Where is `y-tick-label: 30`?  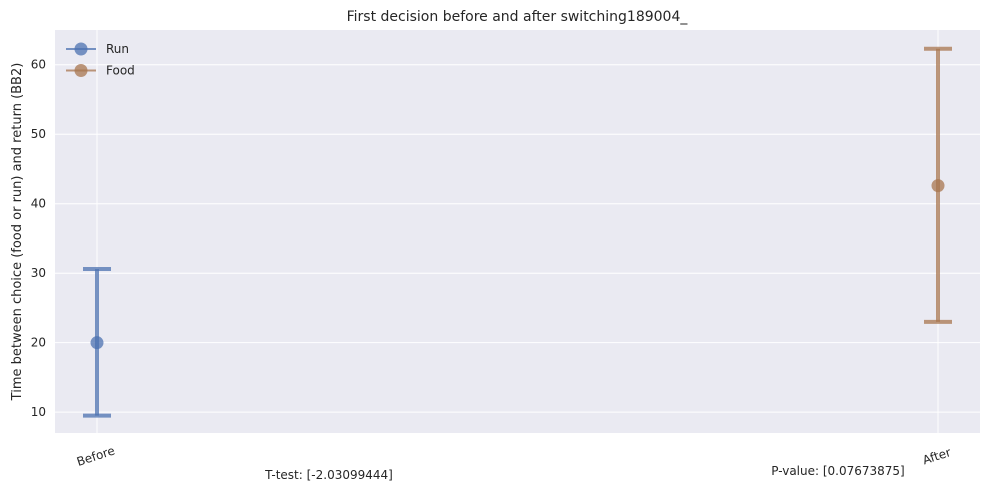
y-tick-label: 30 is located at coordinates (38, 273).